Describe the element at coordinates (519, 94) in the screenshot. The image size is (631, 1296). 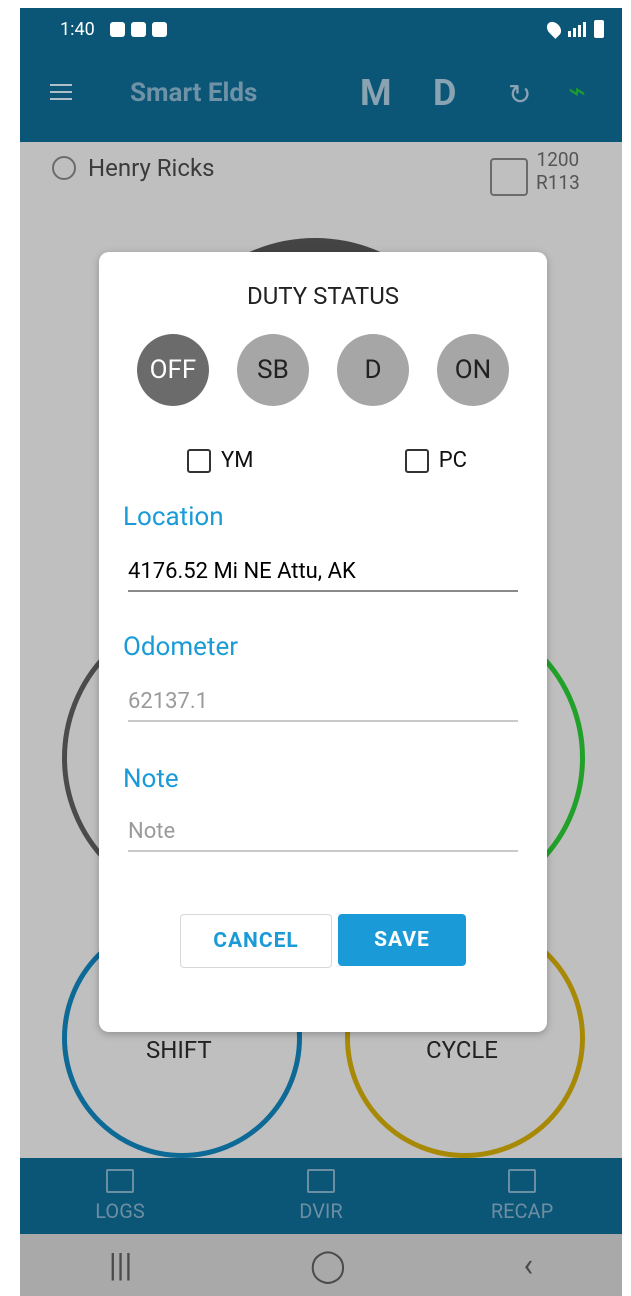
I see `refresh-icon: ↻` at that location.